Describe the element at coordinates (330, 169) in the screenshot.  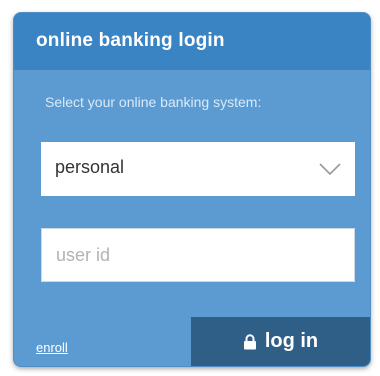
I see `chevron-down-icon` at that location.